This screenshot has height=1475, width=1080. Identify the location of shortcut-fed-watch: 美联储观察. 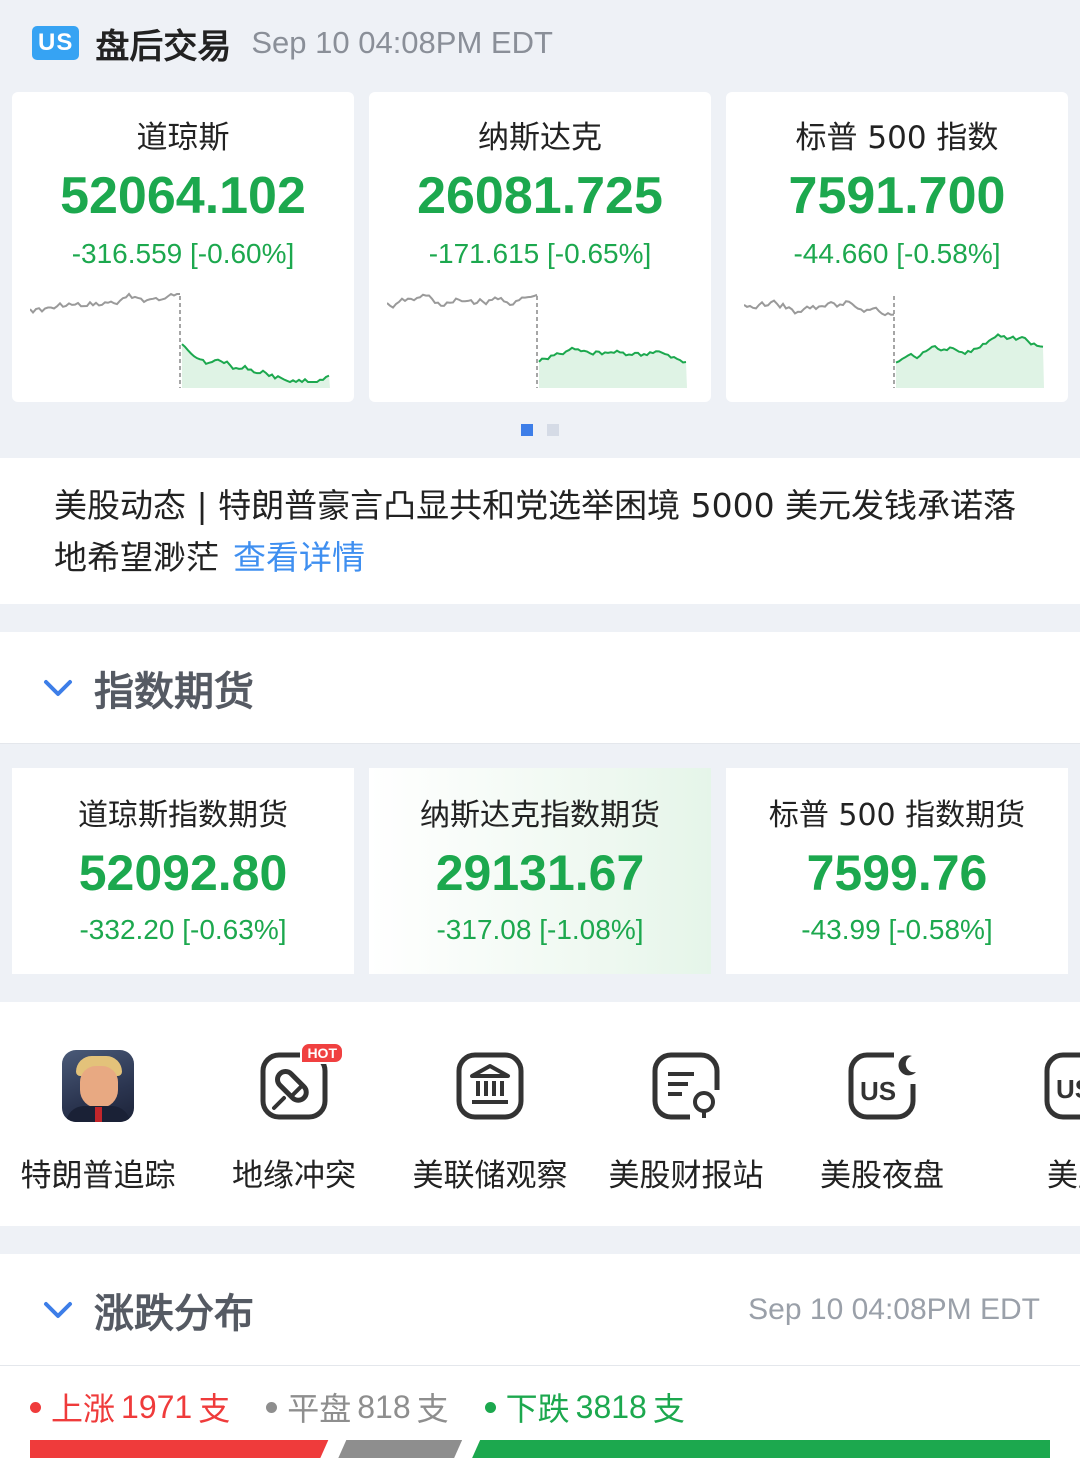
(490, 1130).